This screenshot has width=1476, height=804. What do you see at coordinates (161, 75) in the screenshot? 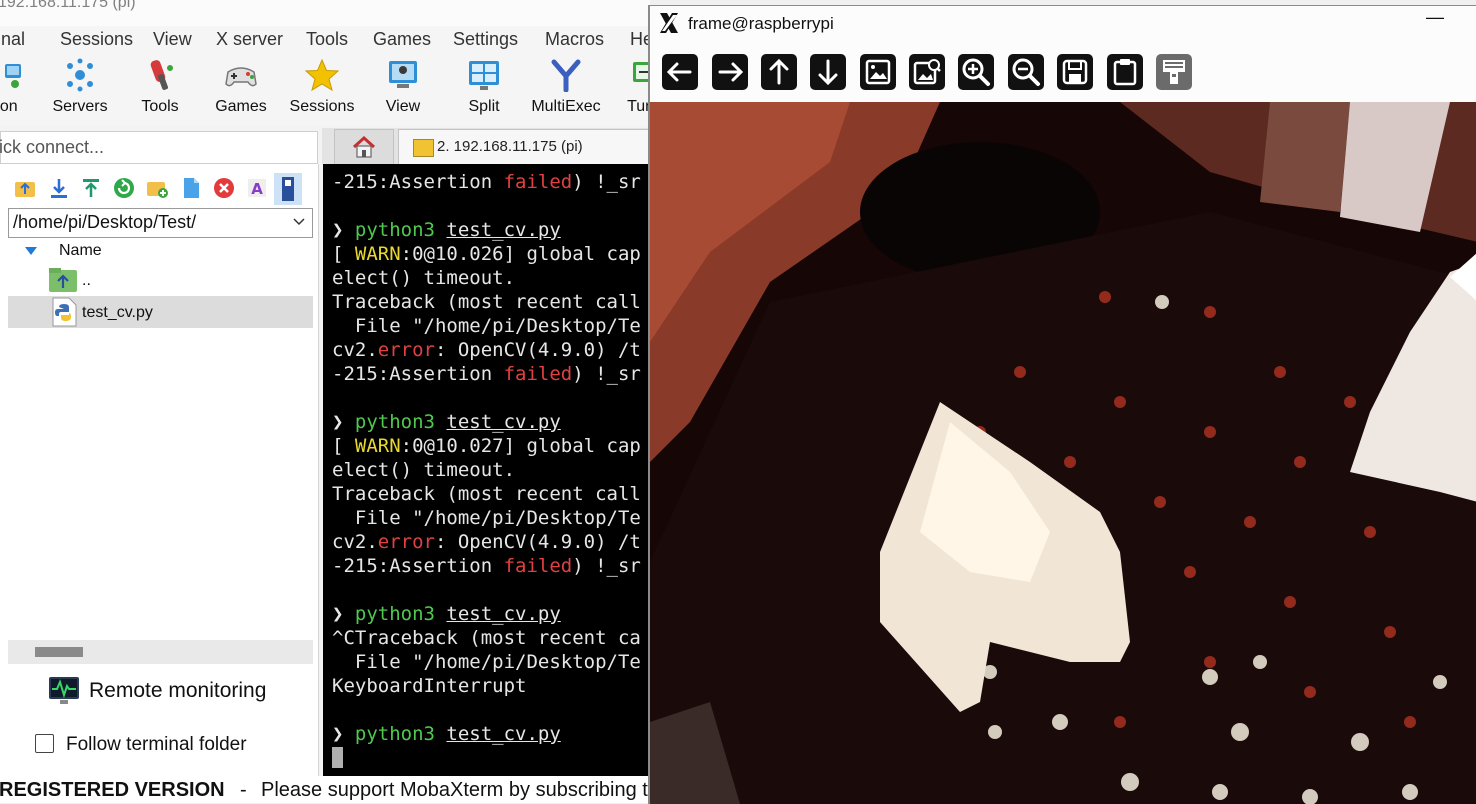
I see `tools-icon` at bounding box center [161, 75].